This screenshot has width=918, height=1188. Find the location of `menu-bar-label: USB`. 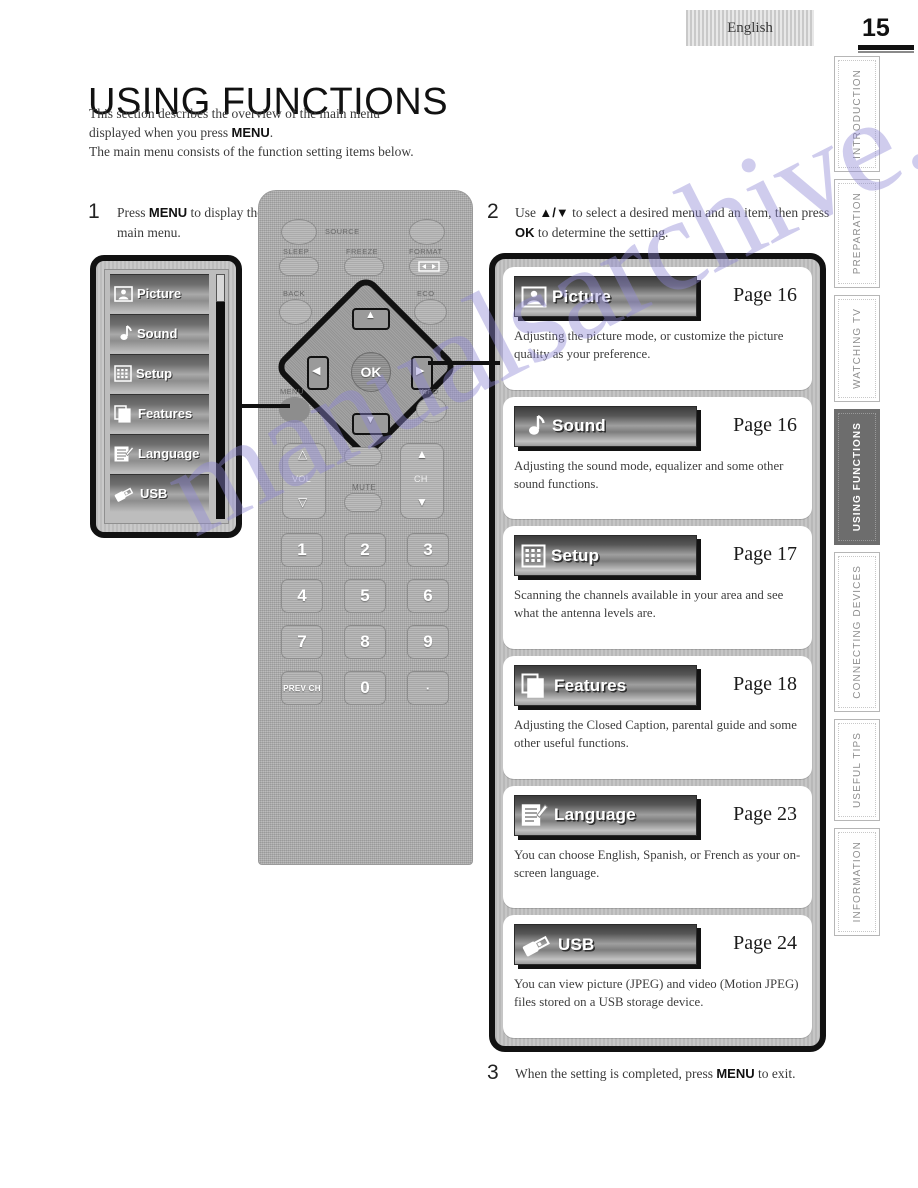

menu-bar-label: USB is located at coordinates (576, 944).